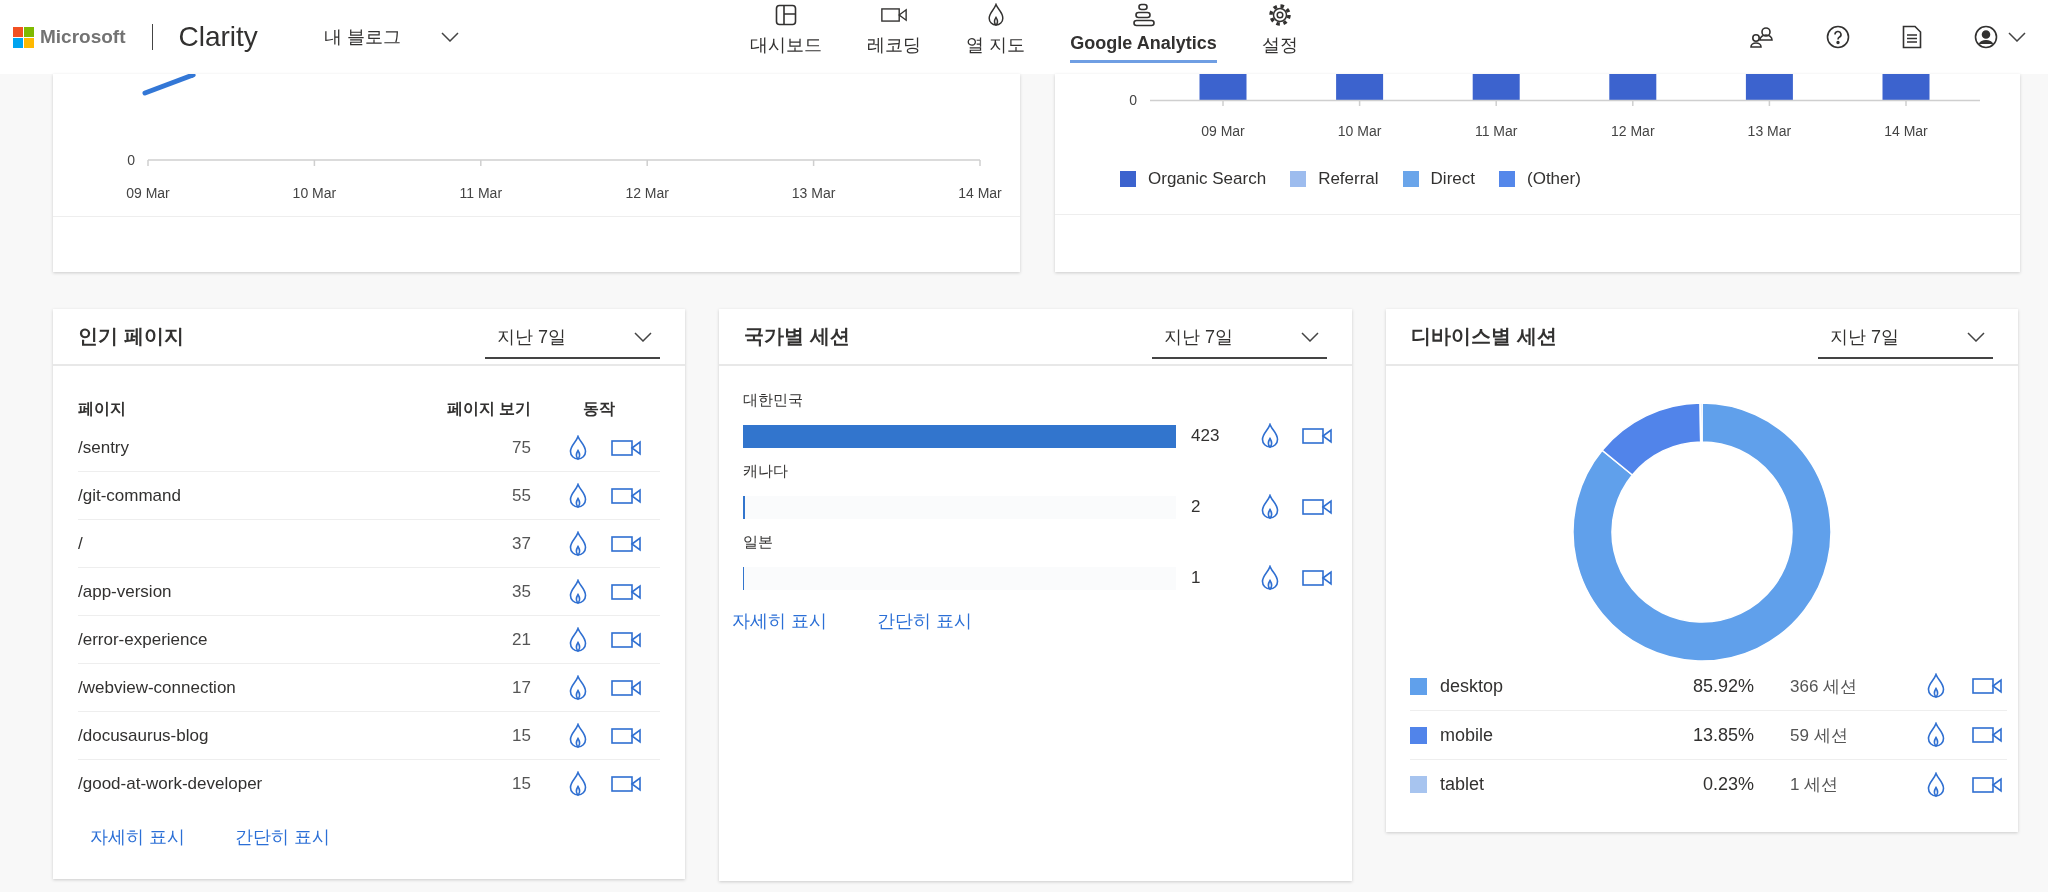 The height and width of the screenshot is (892, 2048). What do you see at coordinates (521, 687) in the screenshot?
I see `view-count: 17` at bounding box center [521, 687].